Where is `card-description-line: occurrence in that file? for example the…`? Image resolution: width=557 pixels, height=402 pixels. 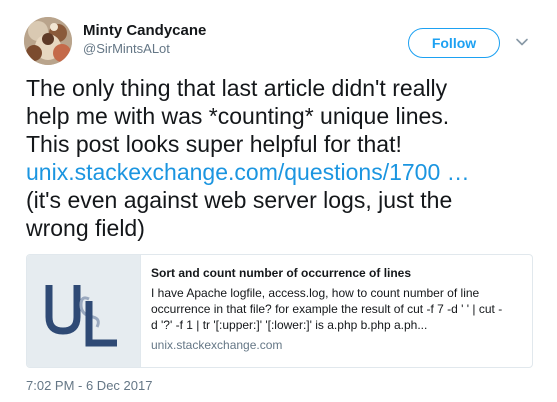
card-description-line: occurrence in that file? for example the… is located at coordinates (327, 309).